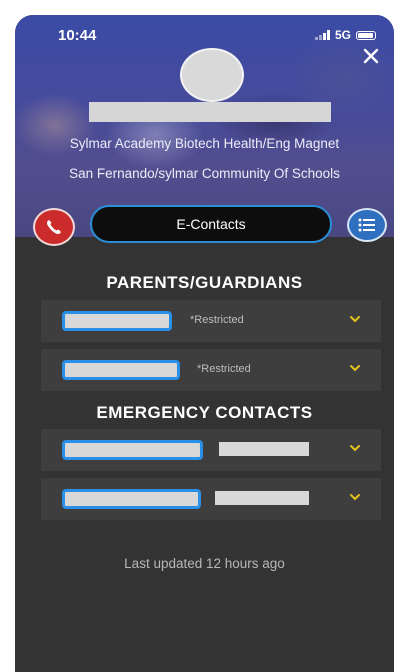 The height and width of the screenshot is (672, 409). What do you see at coordinates (342, 35) in the screenshot?
I see `network-label: 5G` at bounding box center [342, 35].